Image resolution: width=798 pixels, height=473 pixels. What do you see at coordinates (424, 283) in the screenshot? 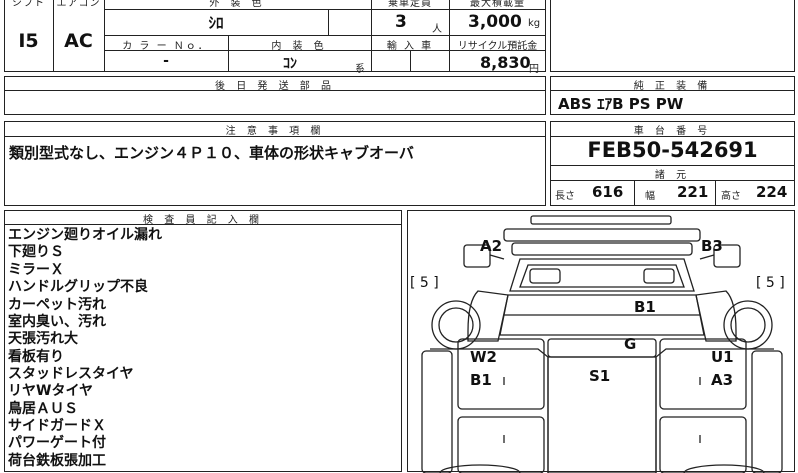
I see `left-tire-grade: [ 5 ]` at bounding box center [424, 283].